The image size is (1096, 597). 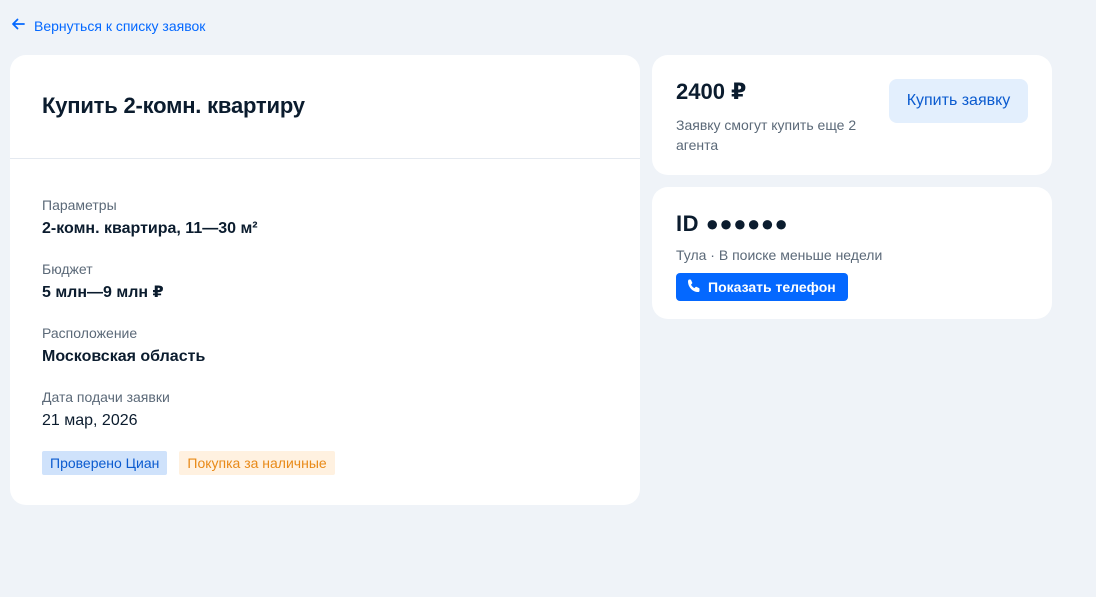 I want to click on back-to-list-link: Вернуться к списку заявок, so click(x=107, y=25).